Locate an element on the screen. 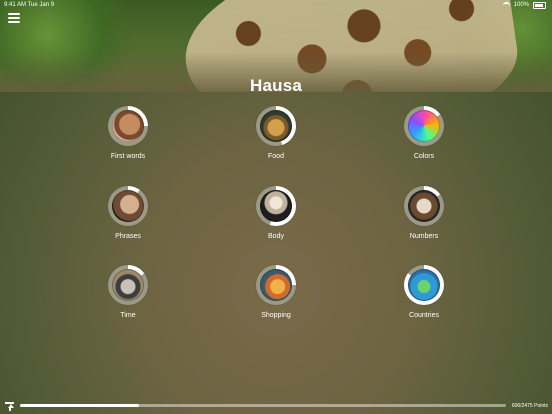  category-label: Time is located at coordinates (128, 315).